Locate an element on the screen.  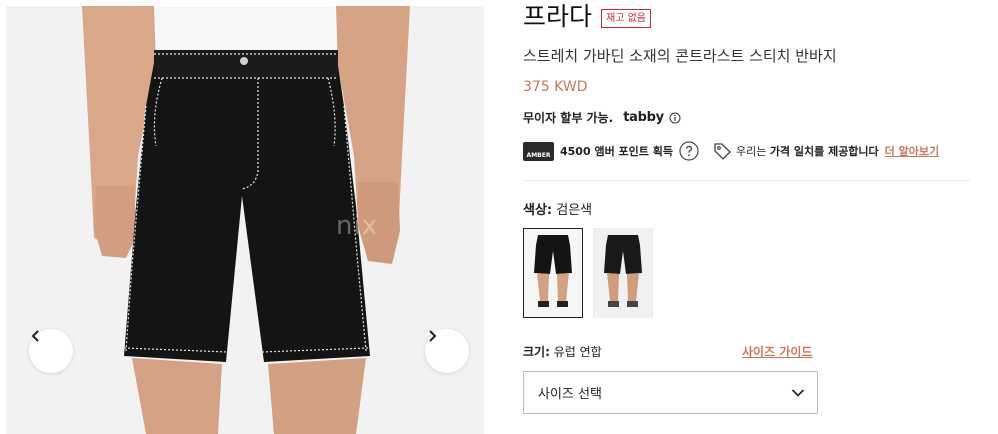
installments-row: 무이자 할부 가능. tabby is located at coordinates (602, 117).